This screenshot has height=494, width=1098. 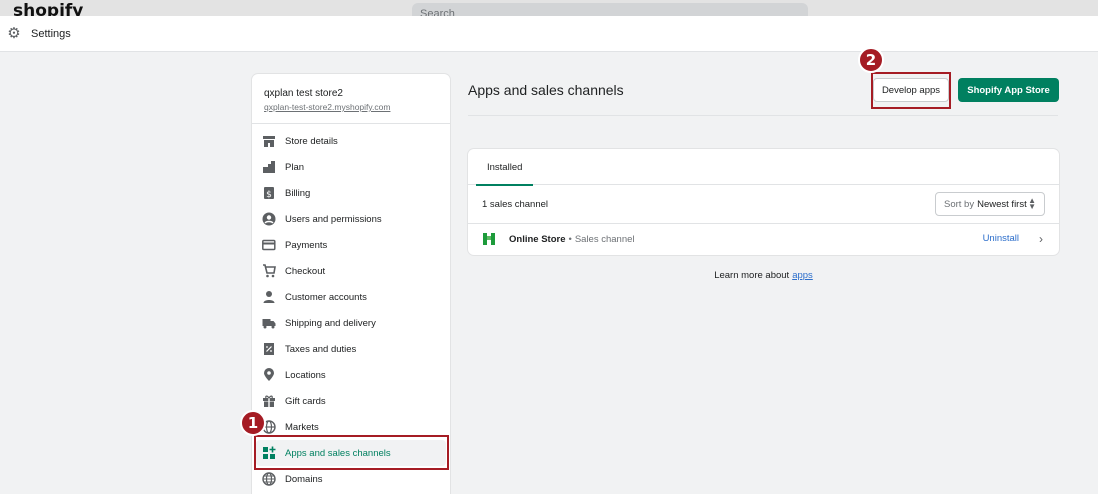 I want to click on sidebar-item-label: Shipping and delivery, so click(x=330, y=323).